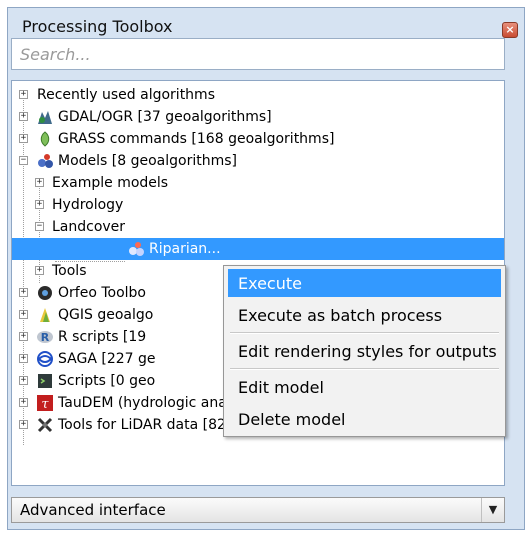  I want to click on tree-item-landcover: − Landcover, so click(258, 227).